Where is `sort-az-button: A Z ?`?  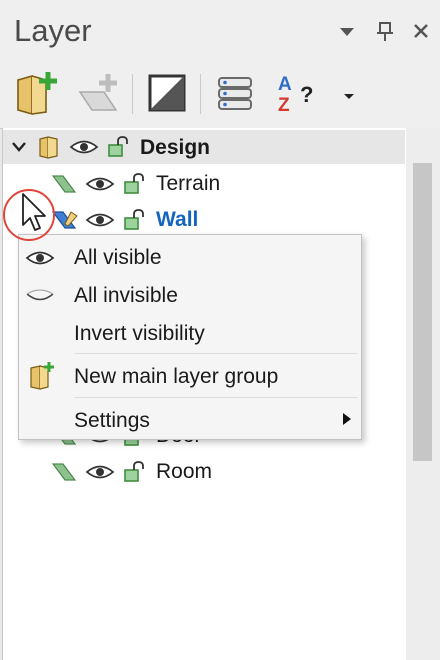
sort-az-button: A Z ? is located at coordinates (297, 93).